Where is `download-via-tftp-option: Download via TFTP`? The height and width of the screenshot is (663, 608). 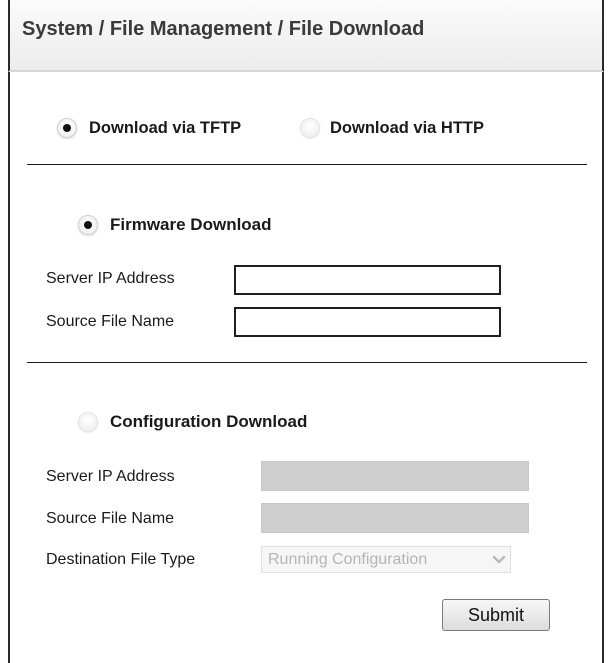 download-via-tftp-option: Download via TFTP is located at coordinates (149, 128).